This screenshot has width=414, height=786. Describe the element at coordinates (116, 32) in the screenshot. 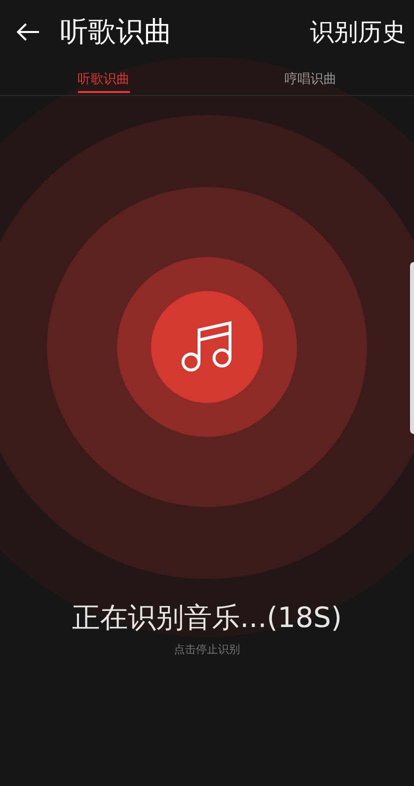

I see `page-title: 听歌识曲` at that location.